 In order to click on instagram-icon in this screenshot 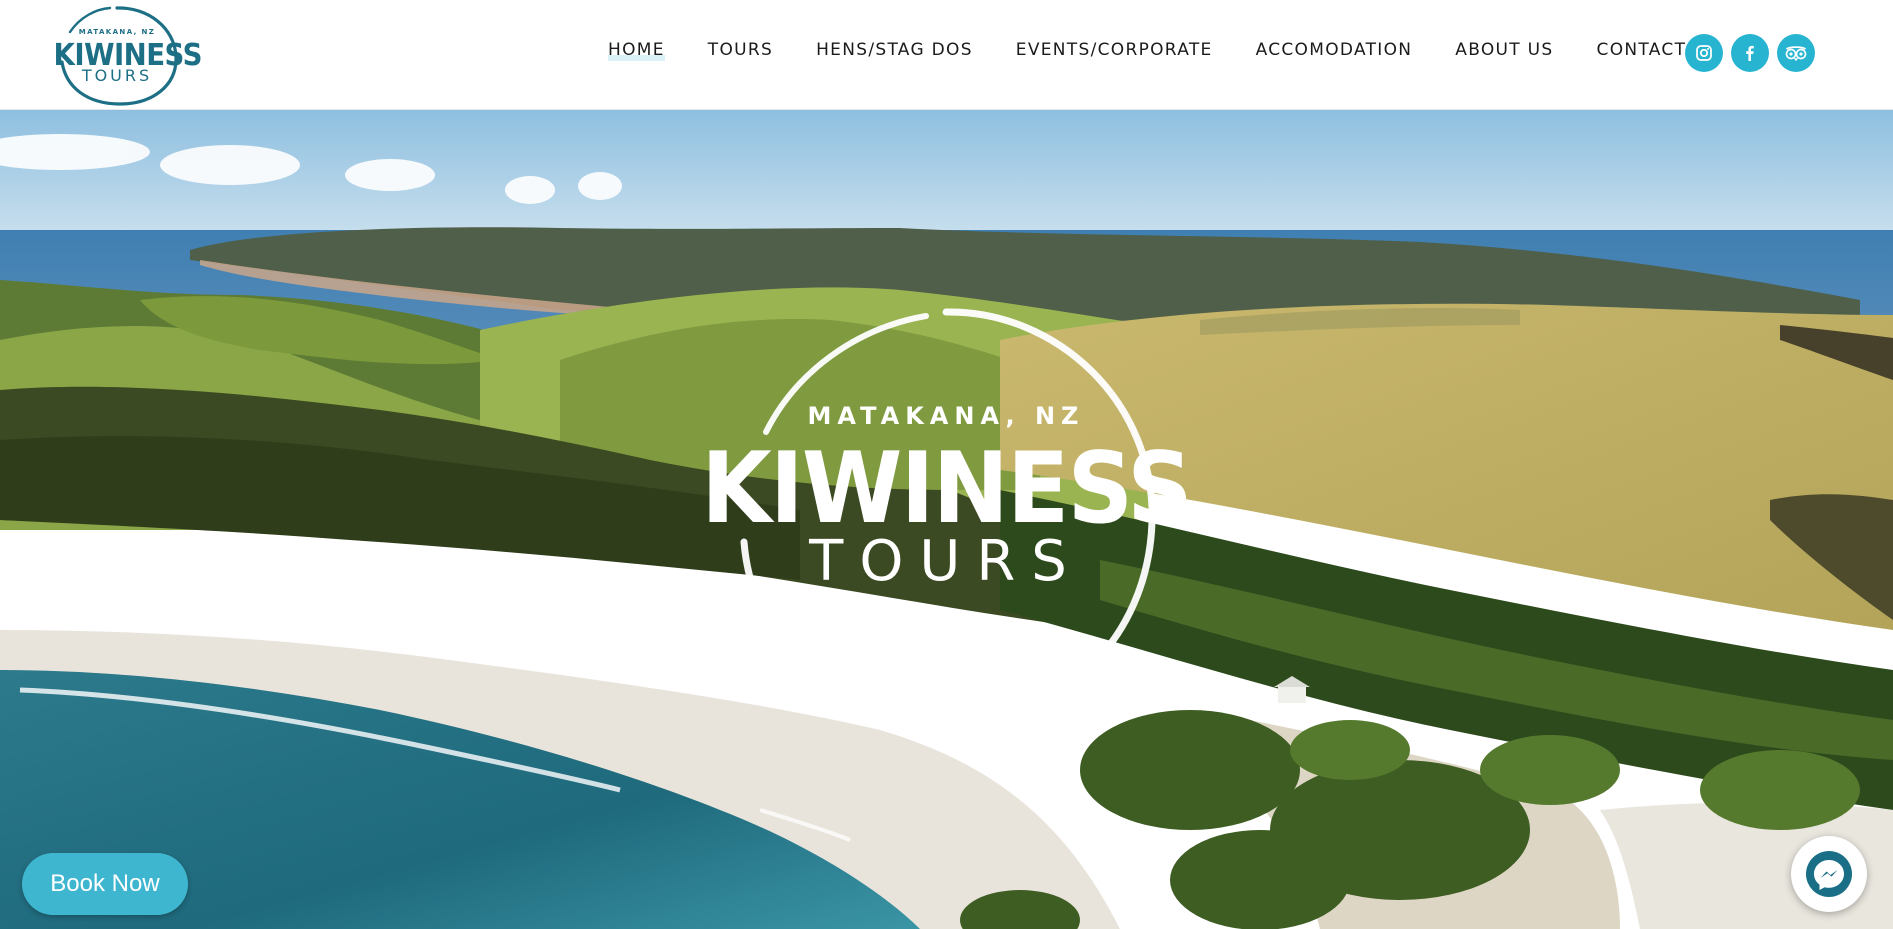, I will do `click(1704, 53)`.